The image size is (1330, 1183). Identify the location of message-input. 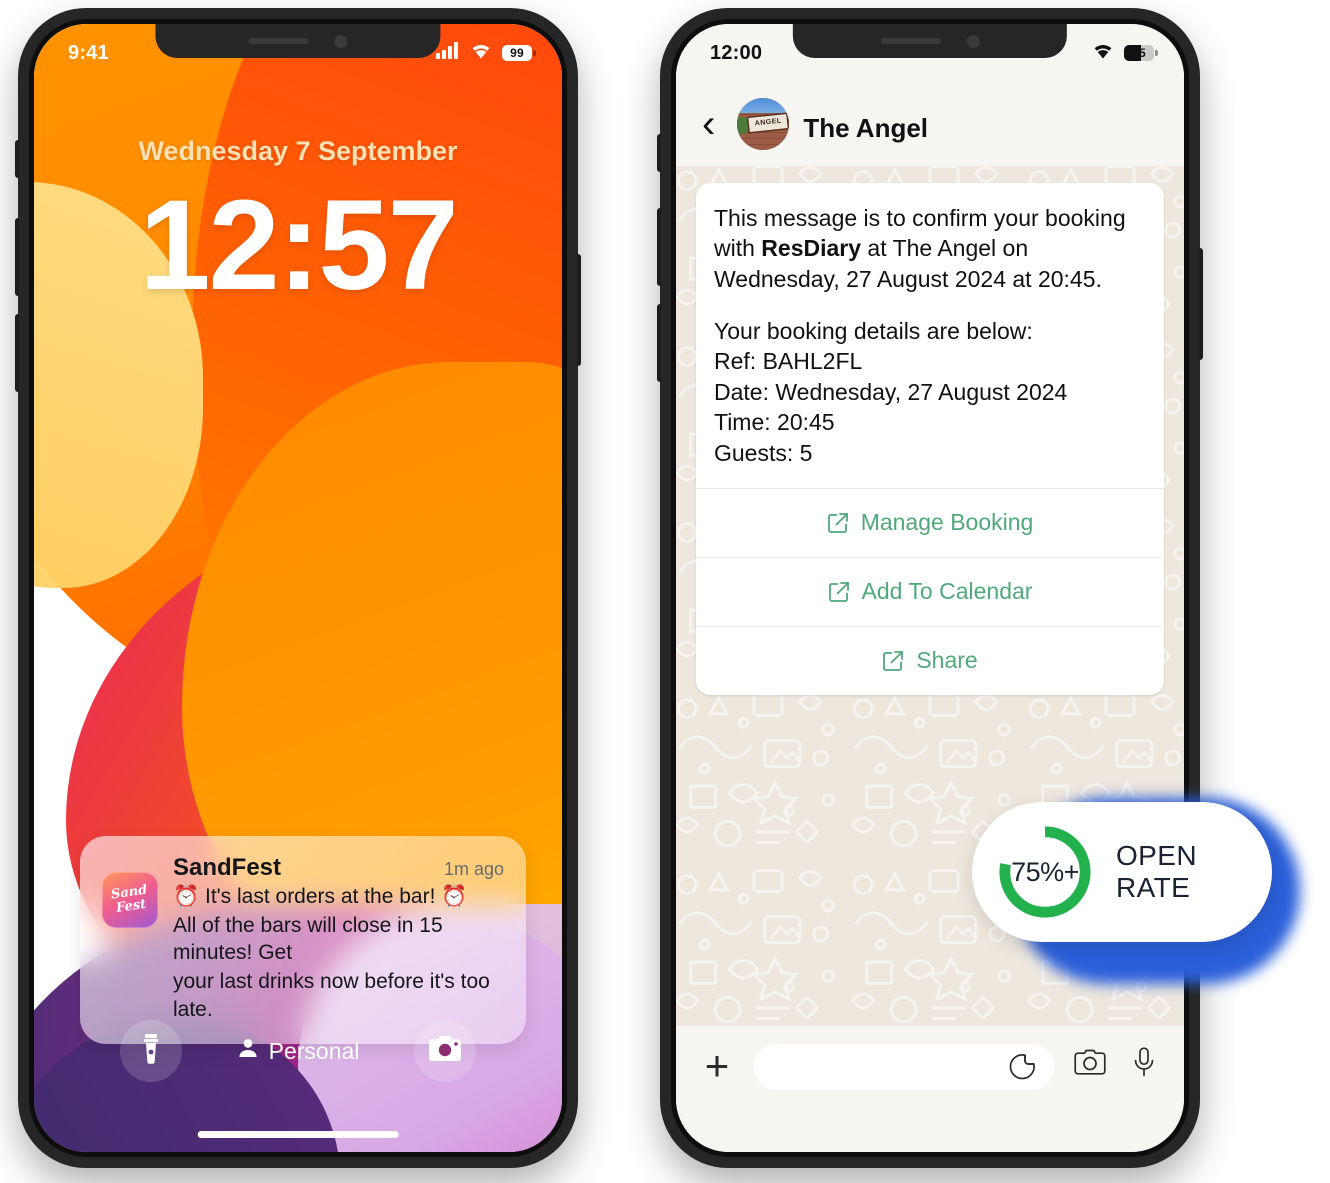
(904, 1067).